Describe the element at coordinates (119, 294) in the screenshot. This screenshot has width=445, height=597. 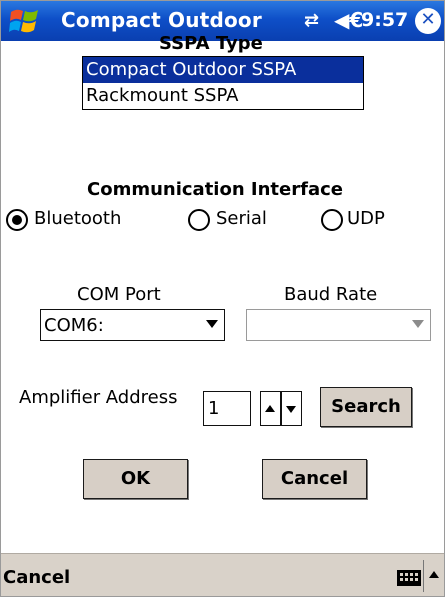
I see `com-port-label: COM Port` at that location.